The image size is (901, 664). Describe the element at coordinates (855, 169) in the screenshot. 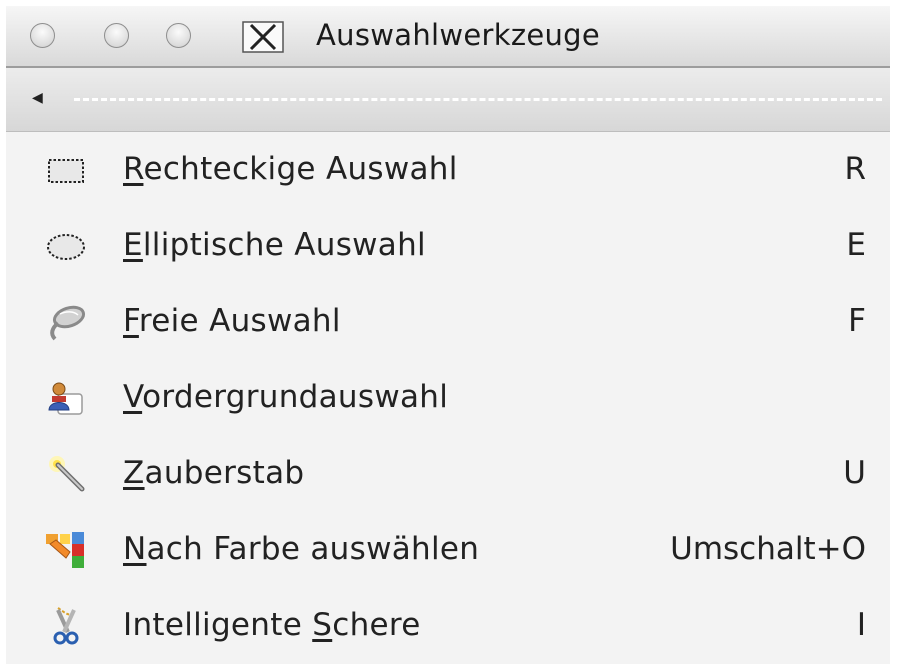

I see `menu-item-shortcut: R` at that location.